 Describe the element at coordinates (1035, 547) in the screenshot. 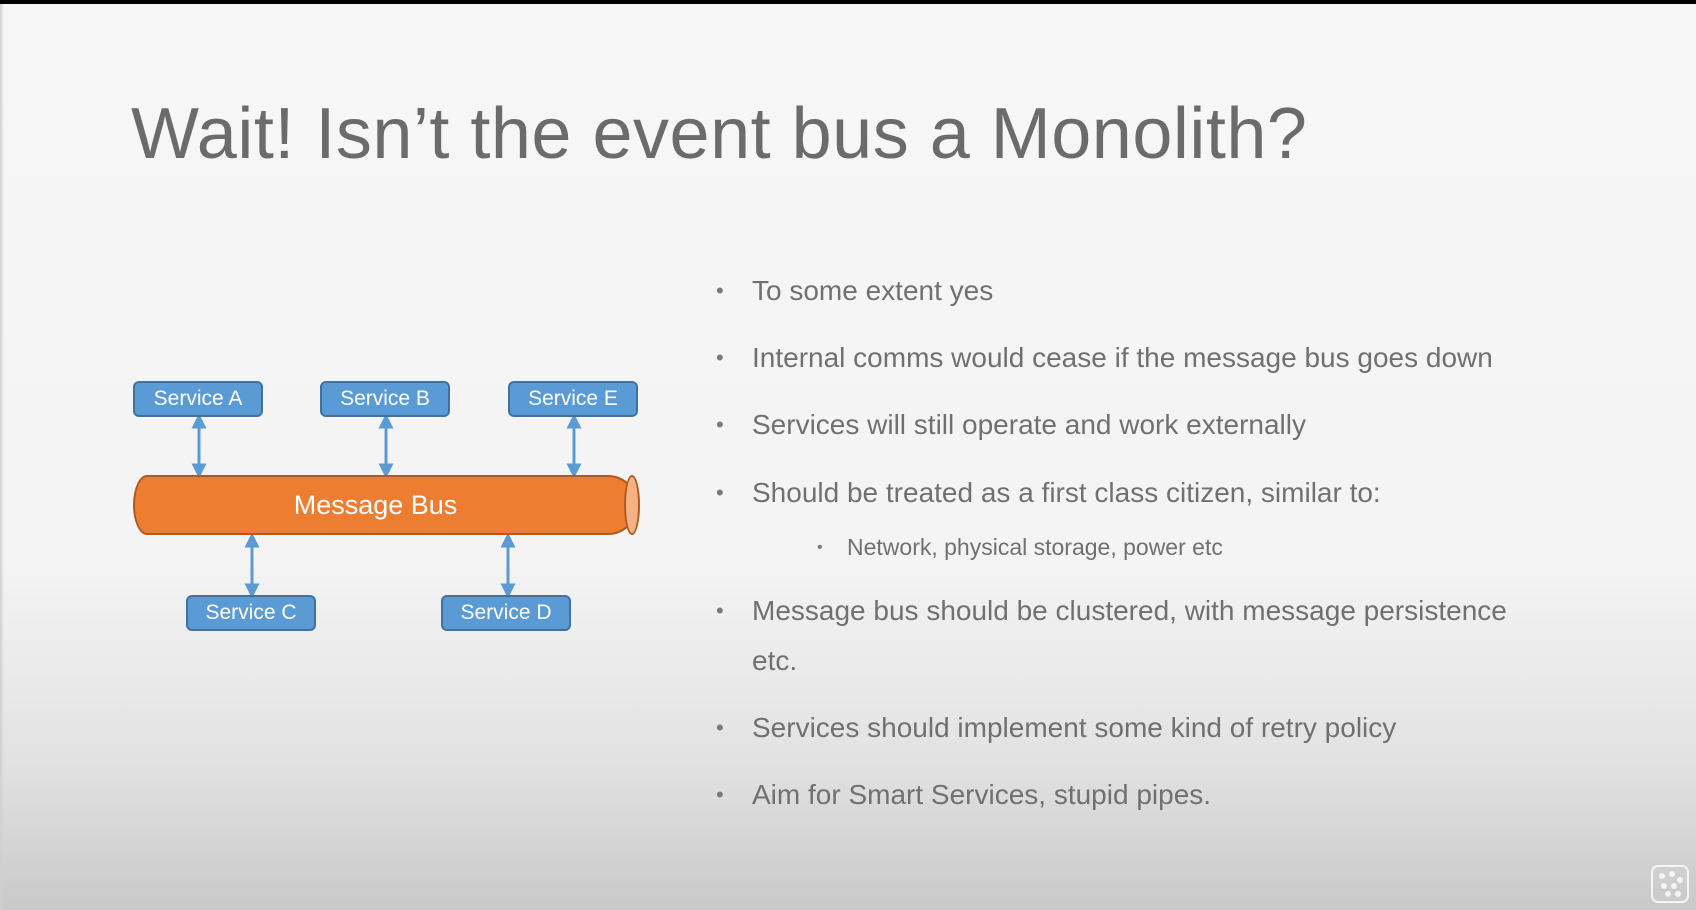

I see `bullet-text: Network, physical storage, power etc` at that location.